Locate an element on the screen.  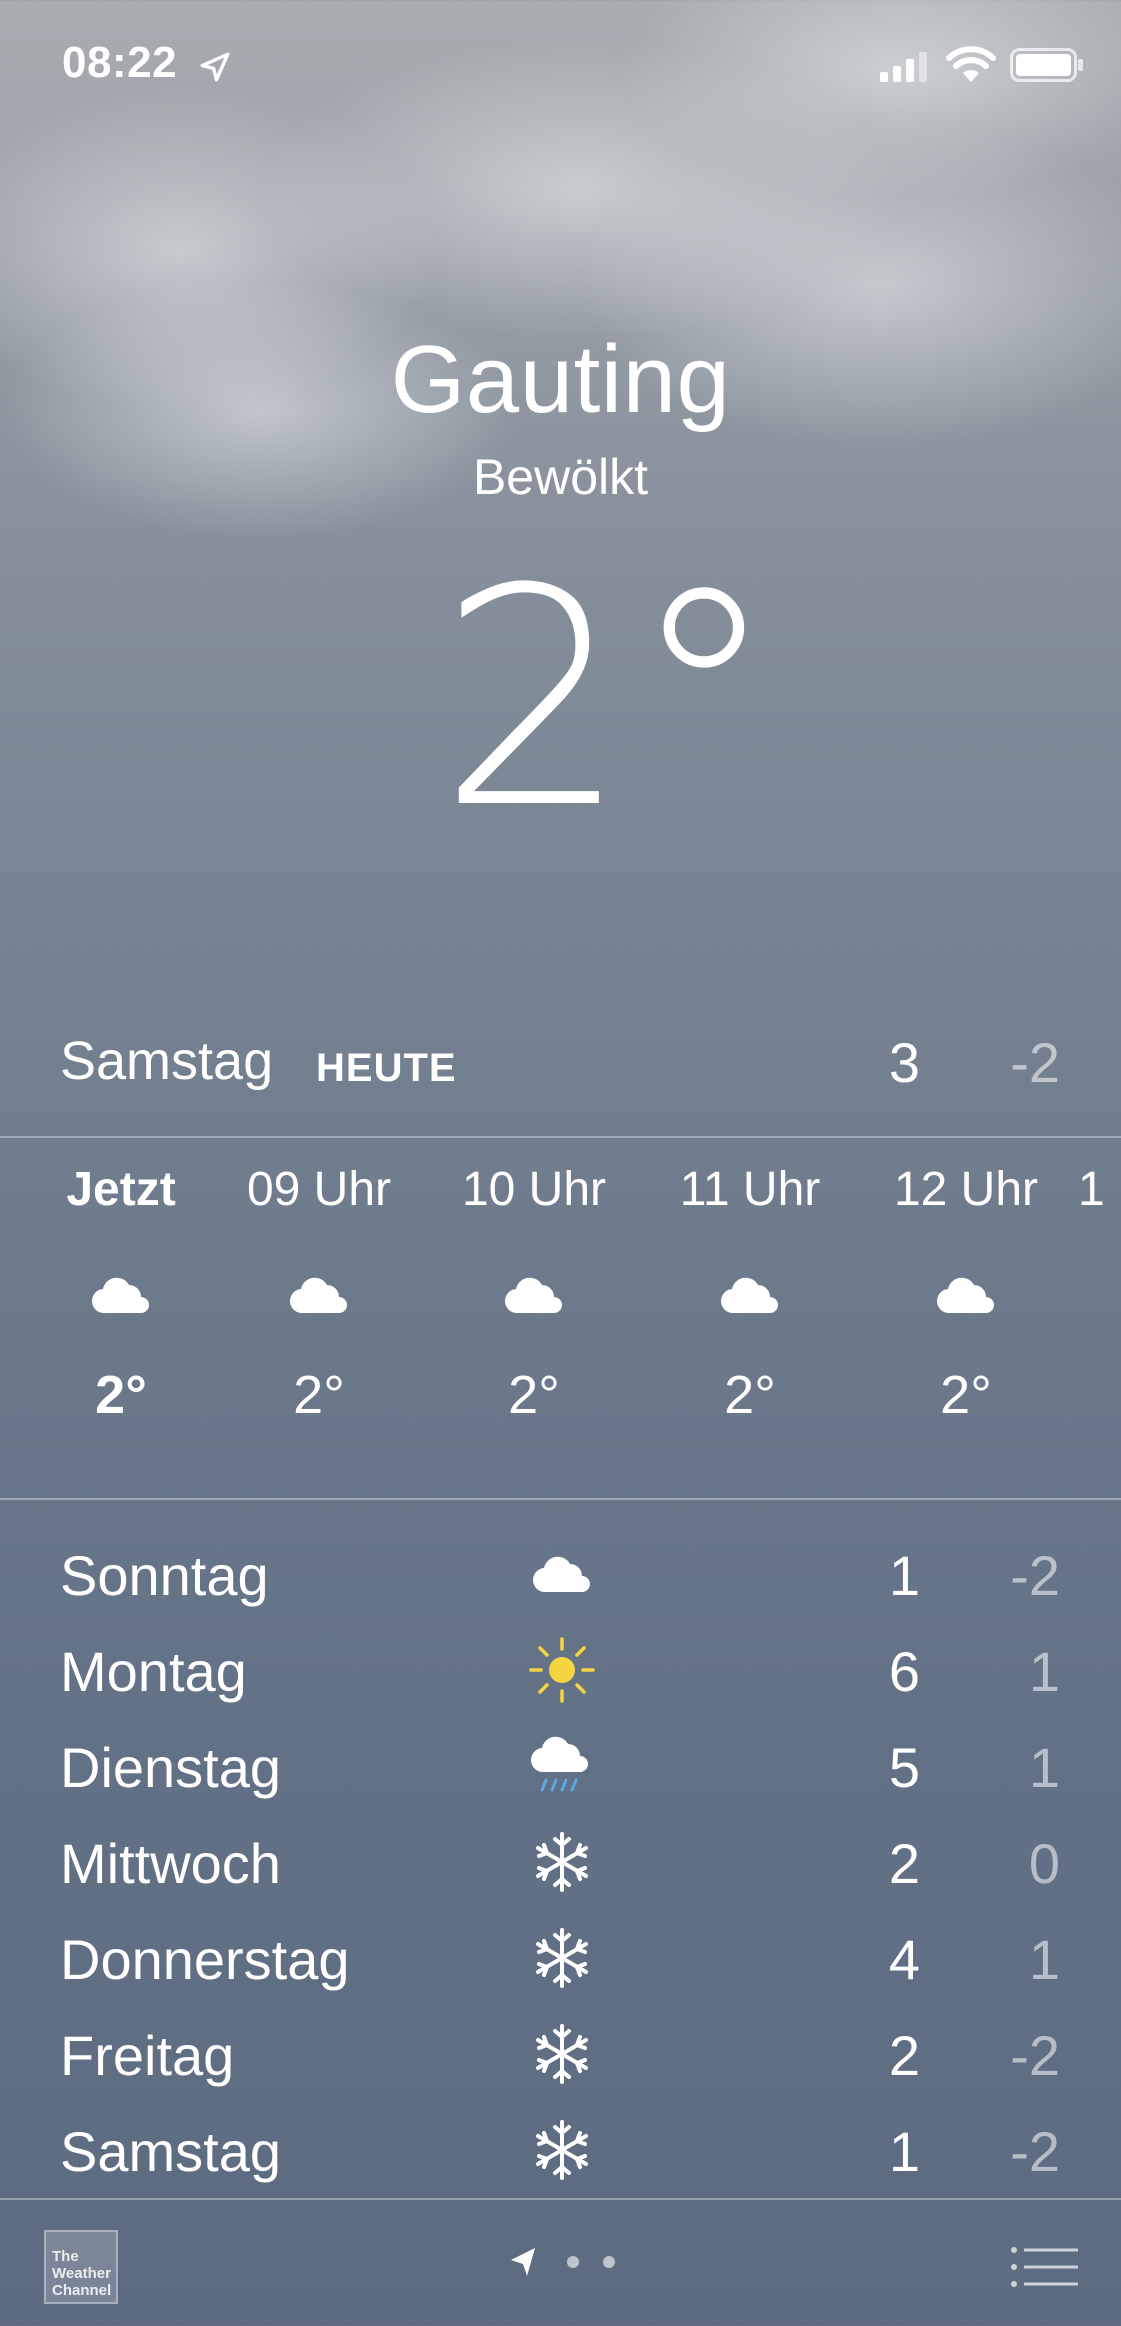
sun-icon is located at coordinates (562, 1670).